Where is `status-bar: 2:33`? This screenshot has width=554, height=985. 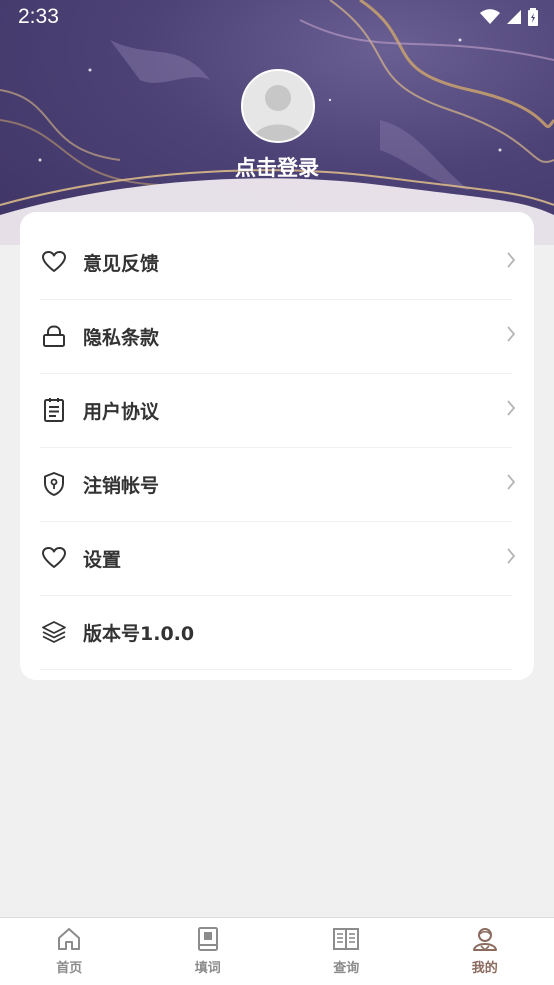
status-bar: 2:33 is located at coordinates (277, 17).